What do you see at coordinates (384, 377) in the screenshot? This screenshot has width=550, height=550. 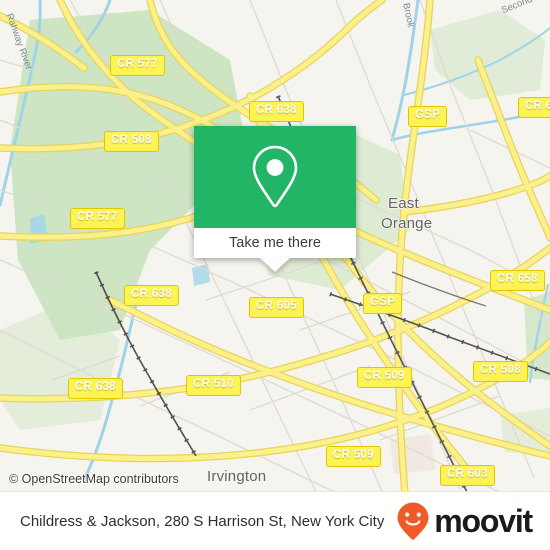 I see `shield-cr-509-mid: CR 509` at bounding box center [384, 377].